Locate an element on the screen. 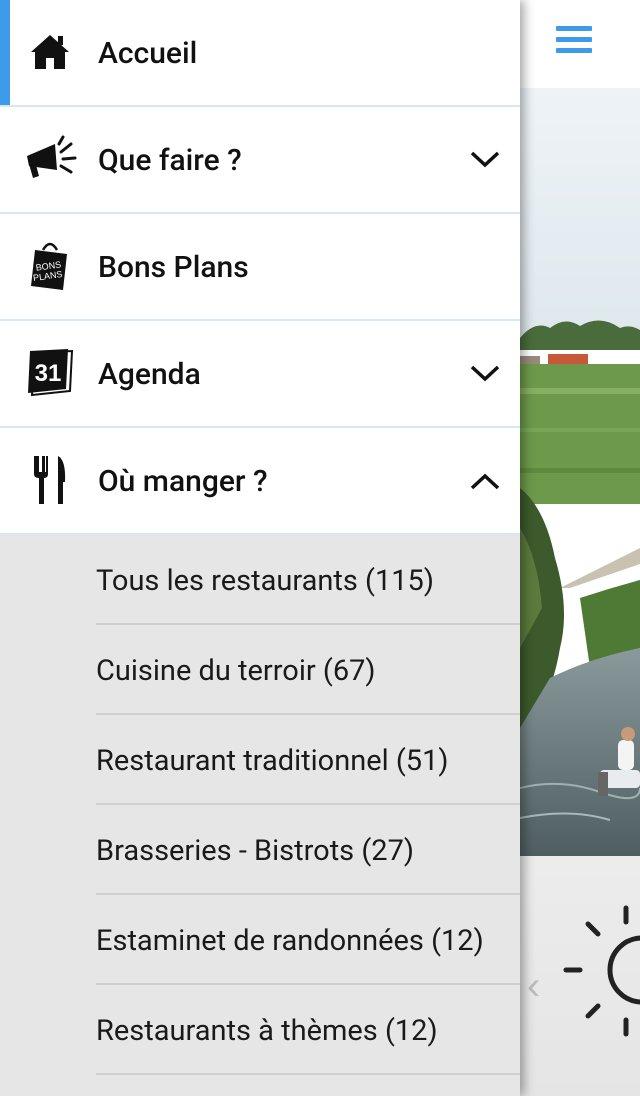  hero-photo is located at coordinates (580, 472).